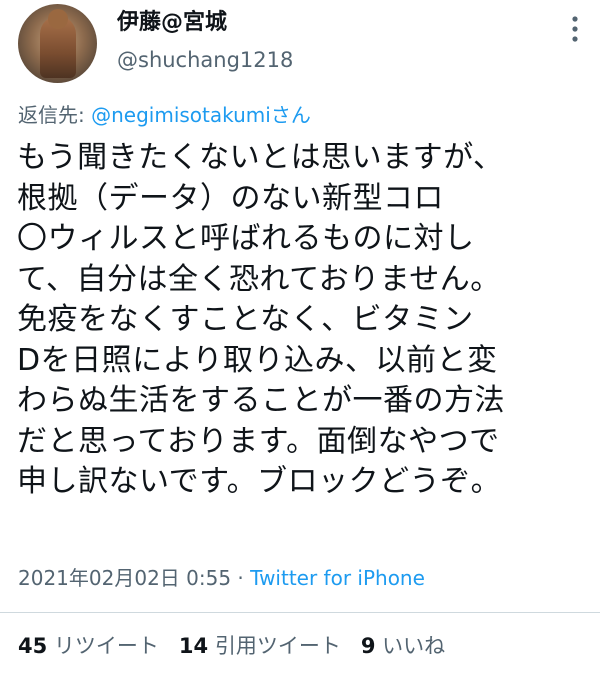  I want to click on quotes-count: 14, so click(193, 646).